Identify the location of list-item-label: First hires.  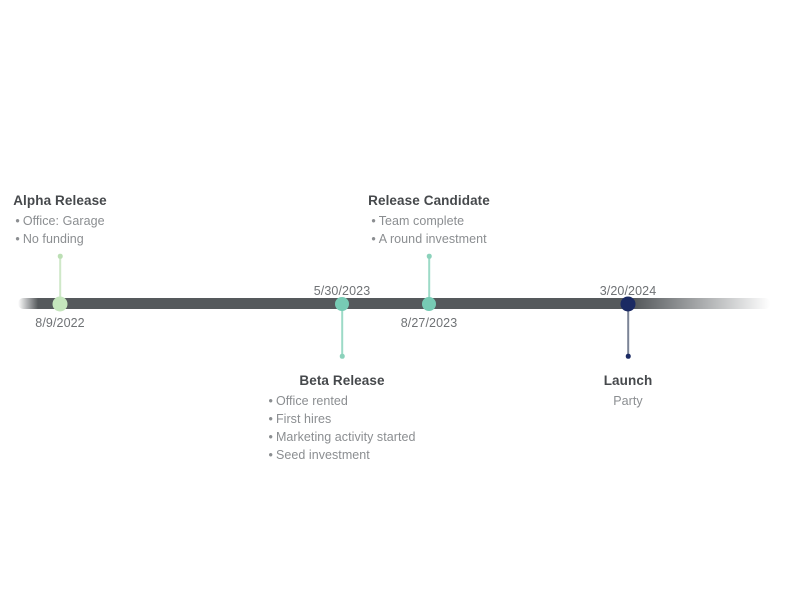
(303, 419).